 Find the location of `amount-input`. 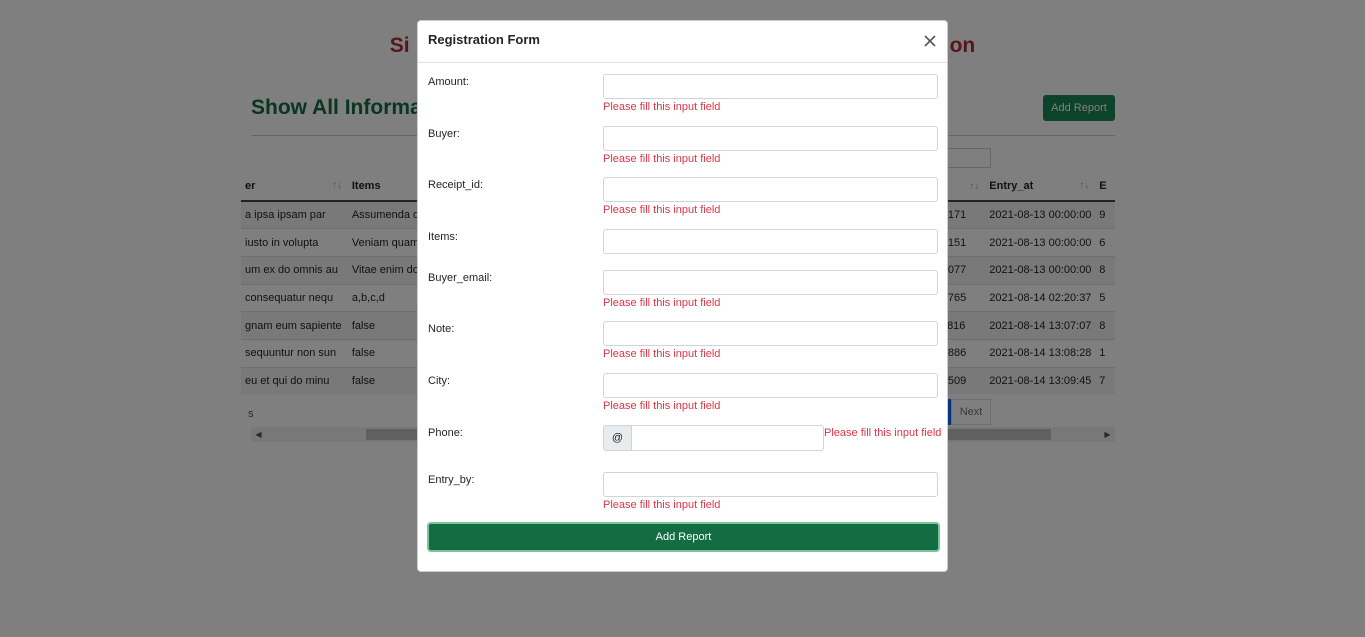

amount-input is located at coordinates (770, 86).